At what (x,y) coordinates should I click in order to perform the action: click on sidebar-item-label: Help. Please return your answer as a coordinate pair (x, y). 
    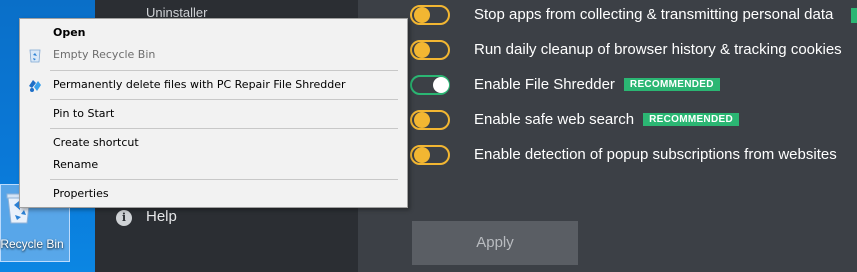
    Looking at the image, I should click on (161, 216).